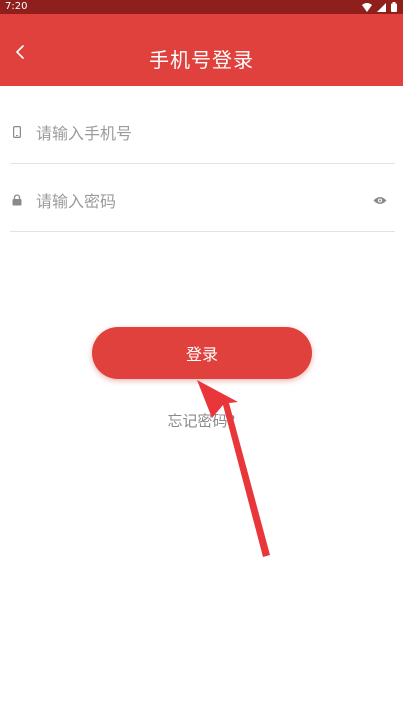 The width and height of the screenshot is (403, 720). I want to click on battery-icon, so click(394, 7).